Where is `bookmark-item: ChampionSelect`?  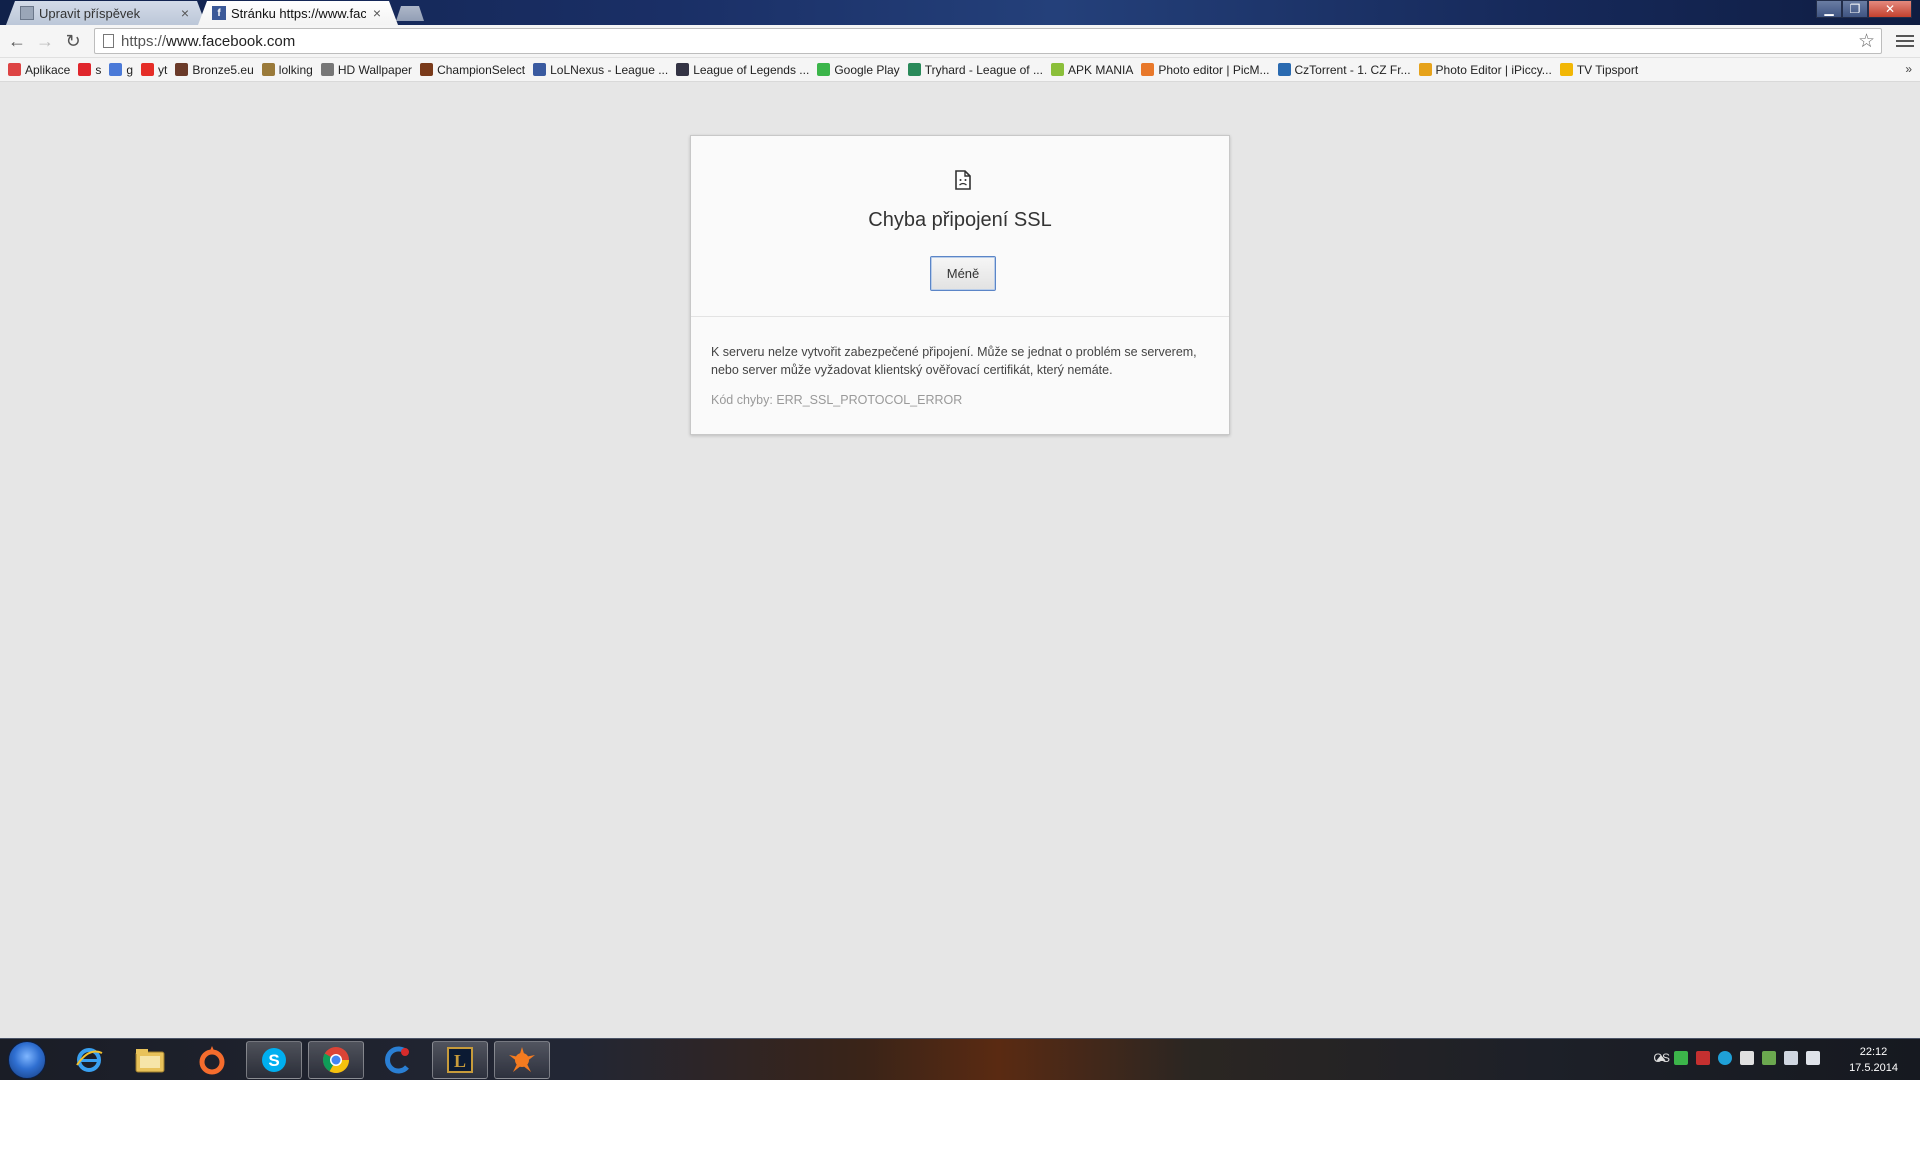
bookmark-item: ChampionSelect is located at coordinates (474, 70).